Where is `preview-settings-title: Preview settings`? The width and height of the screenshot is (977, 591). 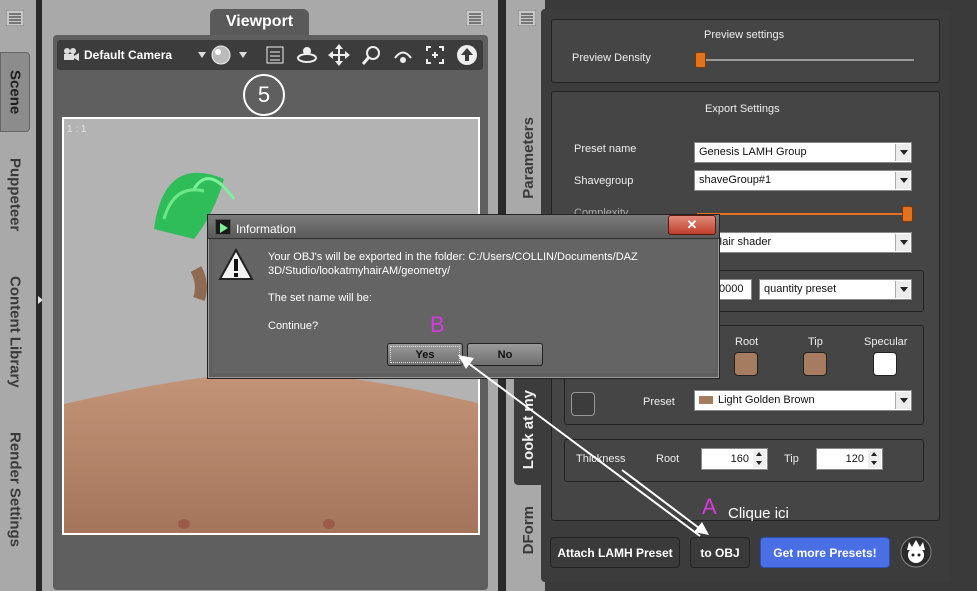
preview-settings-title: Preview settings is located at coordinates (744, 35).